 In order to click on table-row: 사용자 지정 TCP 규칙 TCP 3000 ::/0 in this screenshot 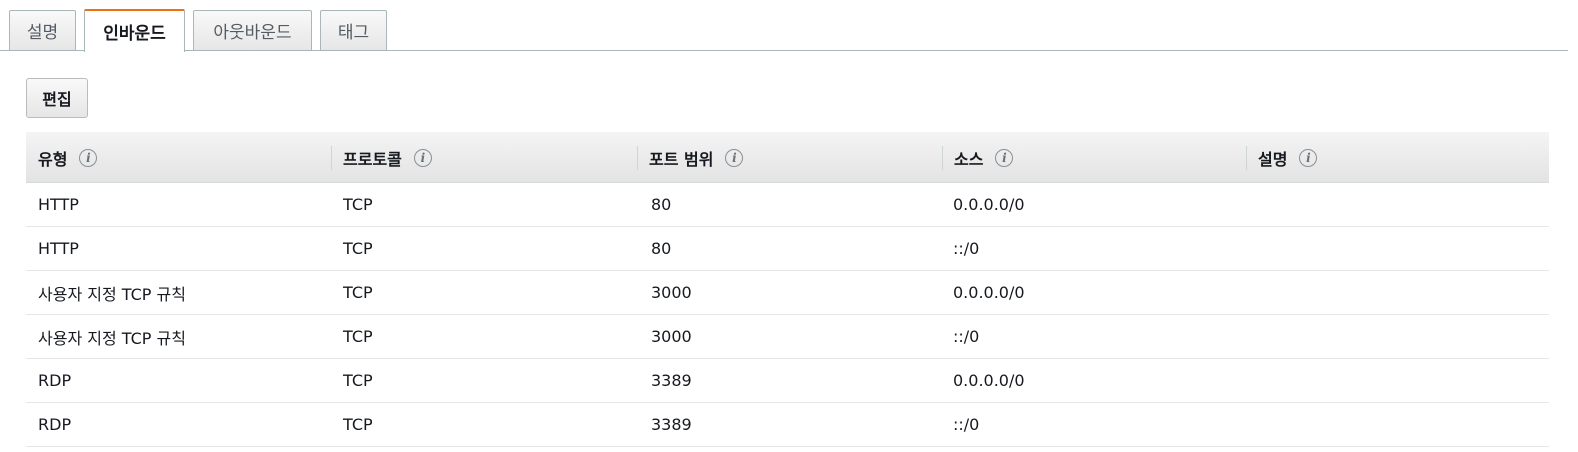, I will do `click(787, 337)`.